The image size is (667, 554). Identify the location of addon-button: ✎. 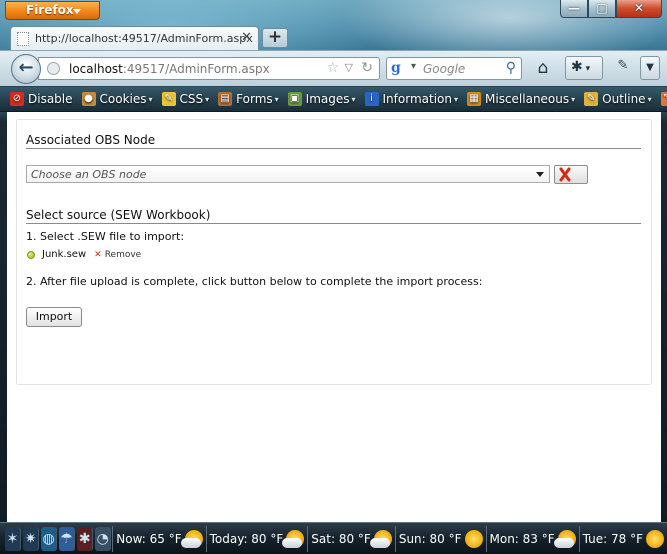
(623, 68).